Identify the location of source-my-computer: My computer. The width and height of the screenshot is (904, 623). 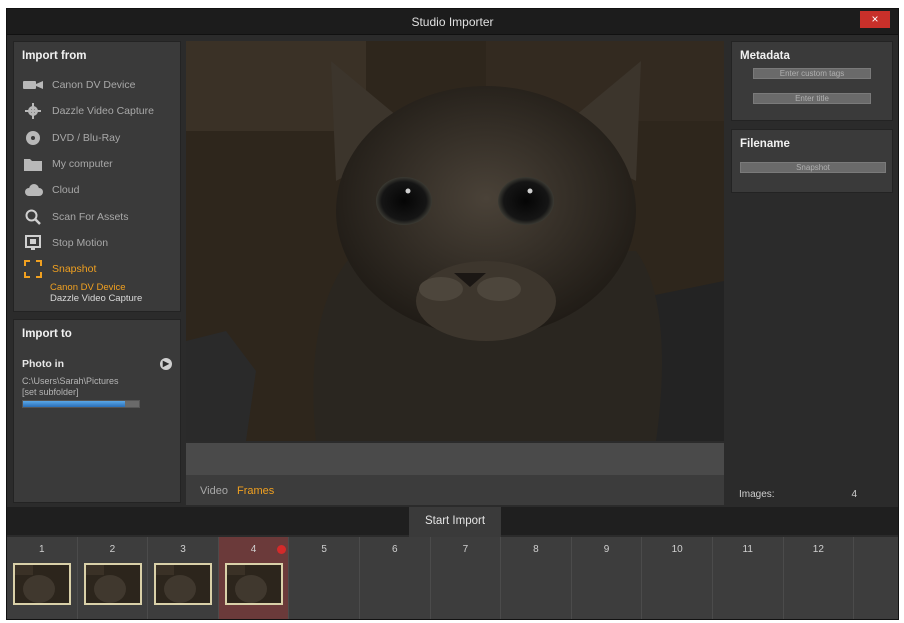
(97, 164).